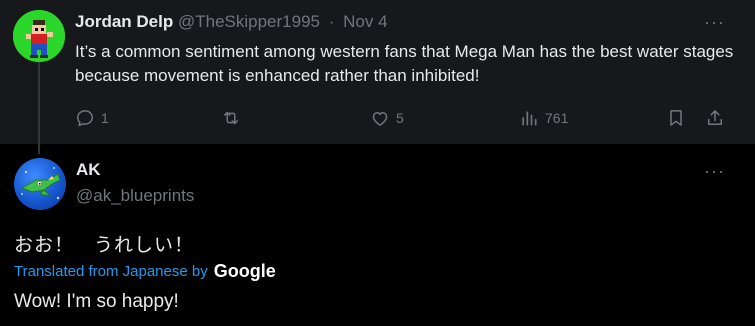 This screenshot has width=755, height=326. I want to click on translated-text: Wow! I'm so happy!, so click(96, 301).